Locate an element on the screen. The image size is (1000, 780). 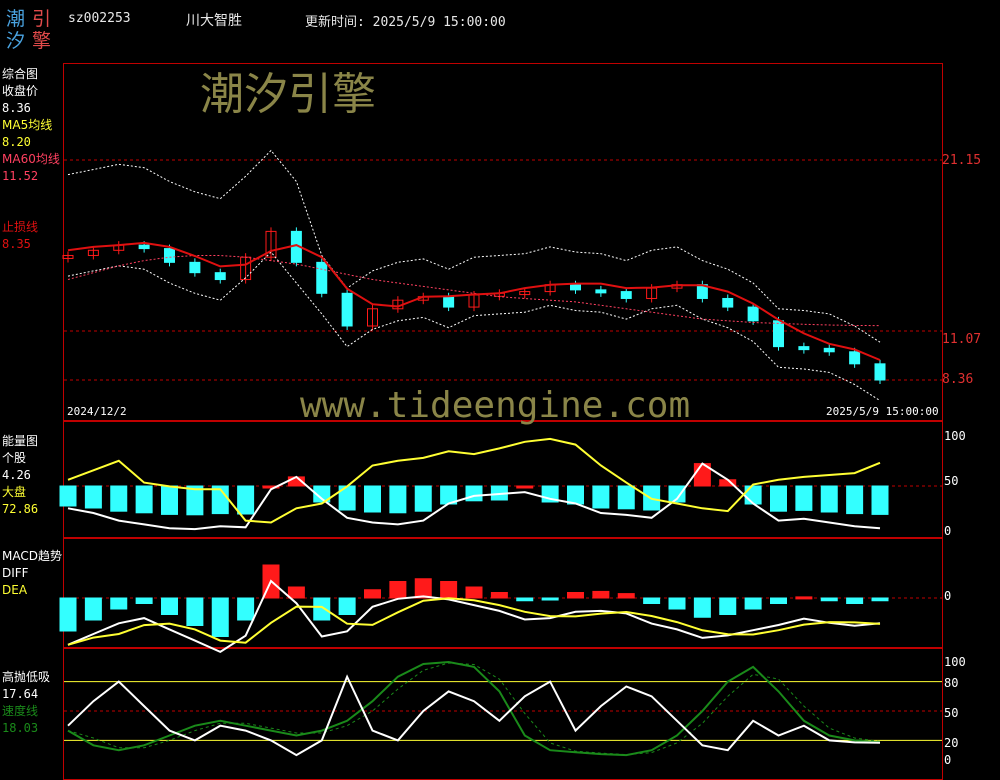
ma60-label: MA60均线 is located at coordinates (31, 159).